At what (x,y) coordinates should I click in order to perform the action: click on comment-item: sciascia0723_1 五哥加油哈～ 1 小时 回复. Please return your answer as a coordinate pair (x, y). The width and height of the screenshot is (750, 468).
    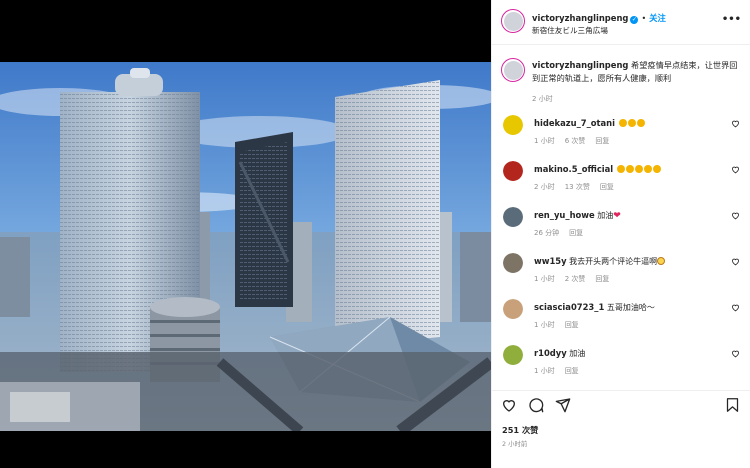
    Looking at the image, I should click on (621, 320).